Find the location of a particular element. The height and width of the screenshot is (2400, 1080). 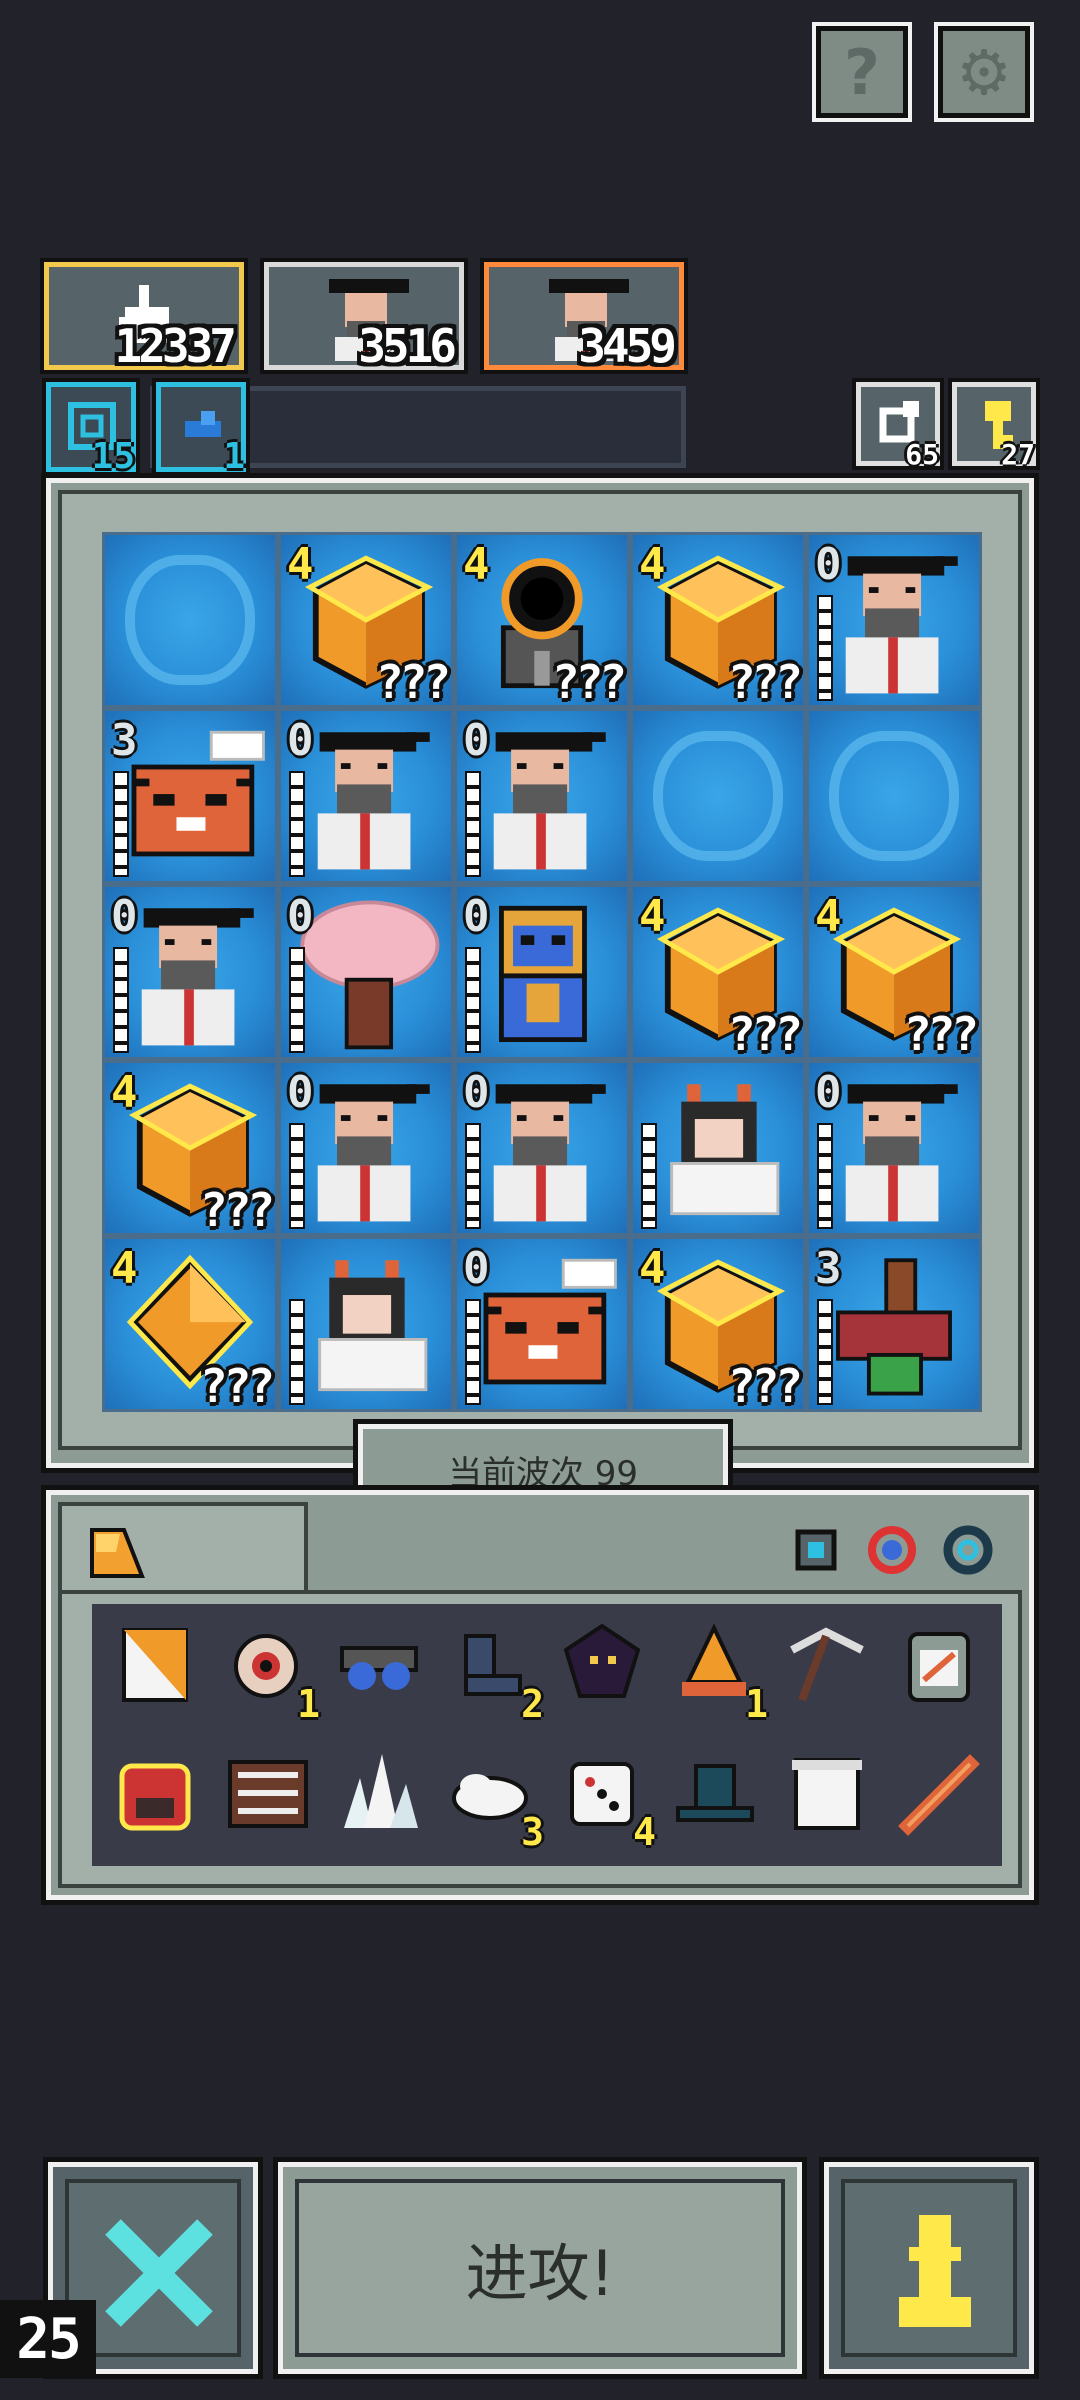

tile-level: 3 is located at coordinates (124, 740).